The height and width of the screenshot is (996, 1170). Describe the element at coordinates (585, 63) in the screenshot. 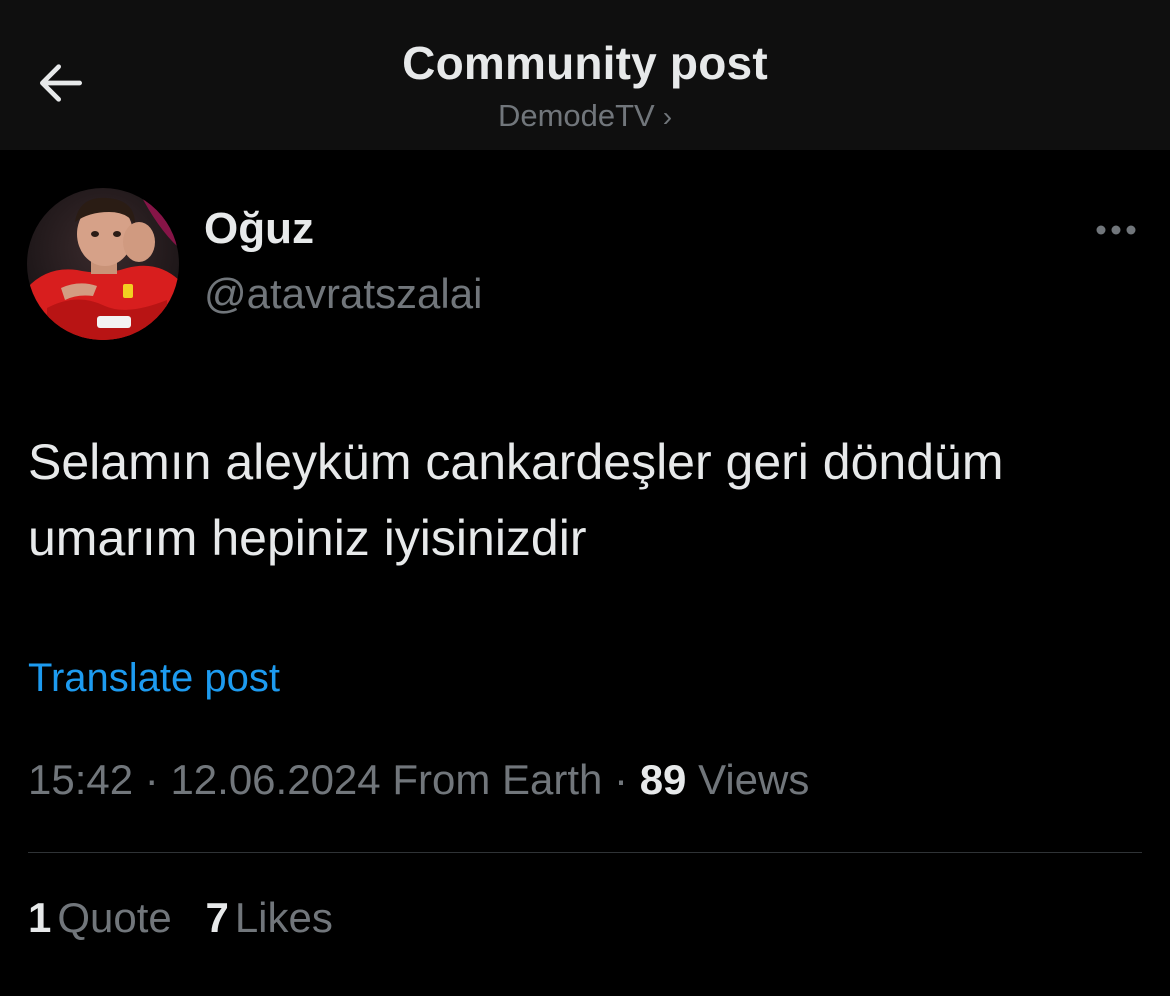

I see `page-title: Community post` at that location.